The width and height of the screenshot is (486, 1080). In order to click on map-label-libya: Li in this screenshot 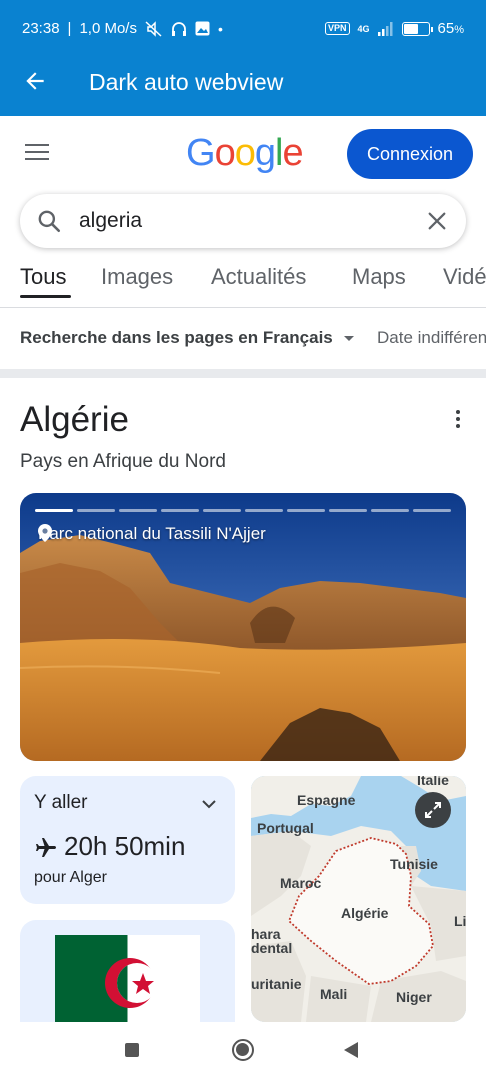, I will do `click(460, 921)`.